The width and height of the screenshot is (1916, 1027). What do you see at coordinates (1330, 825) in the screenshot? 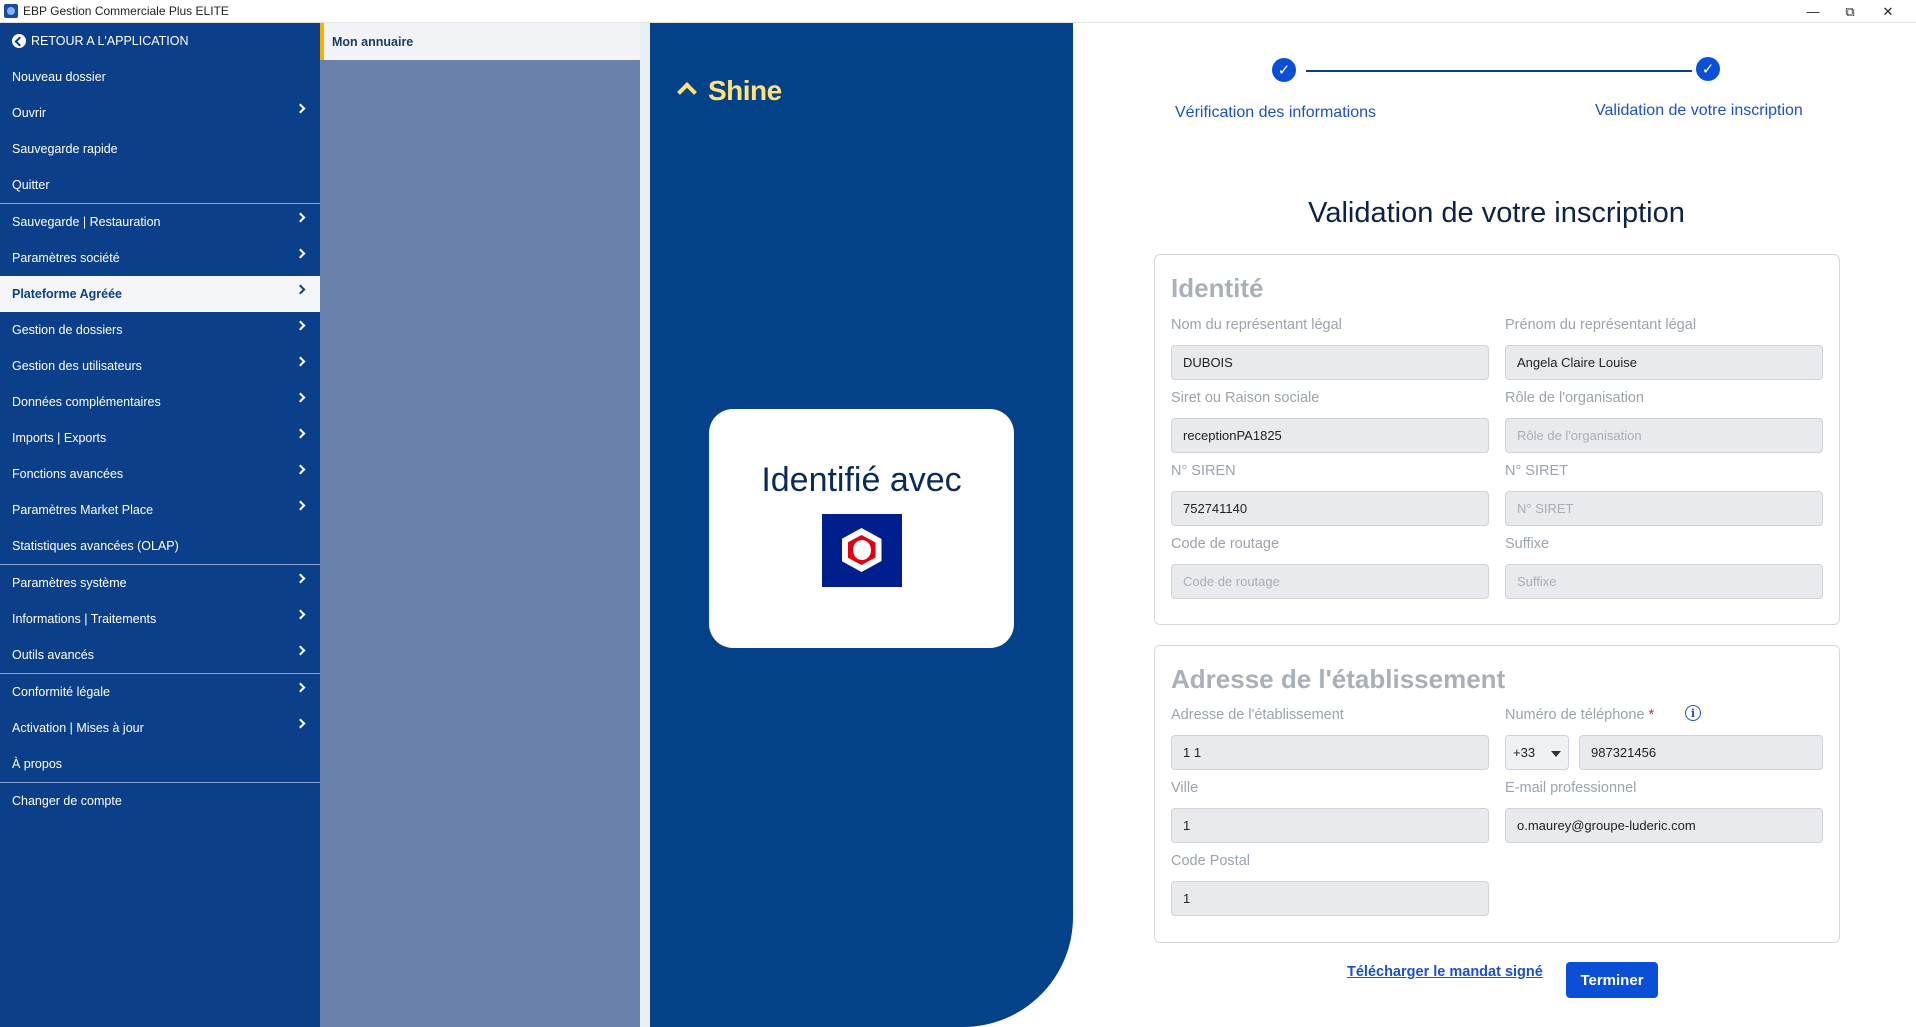
I see `ville-field: 1` at bounding box center [1330, 825].